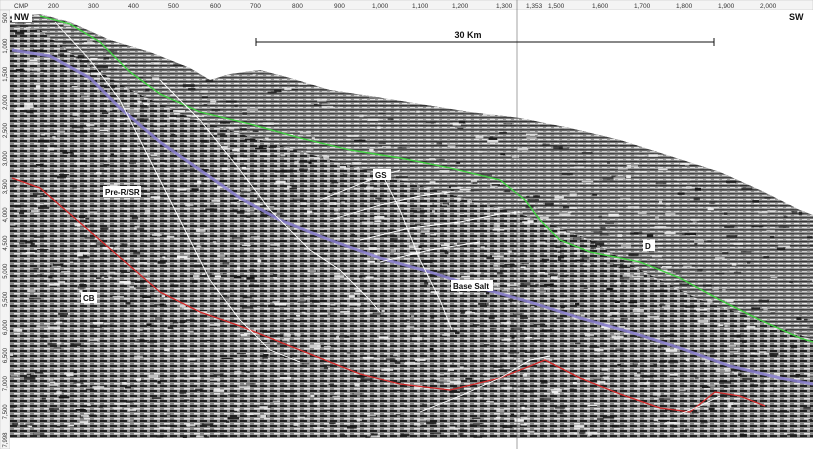  I want to click on cmp-tick-label: 1,700, so click(642, 6).